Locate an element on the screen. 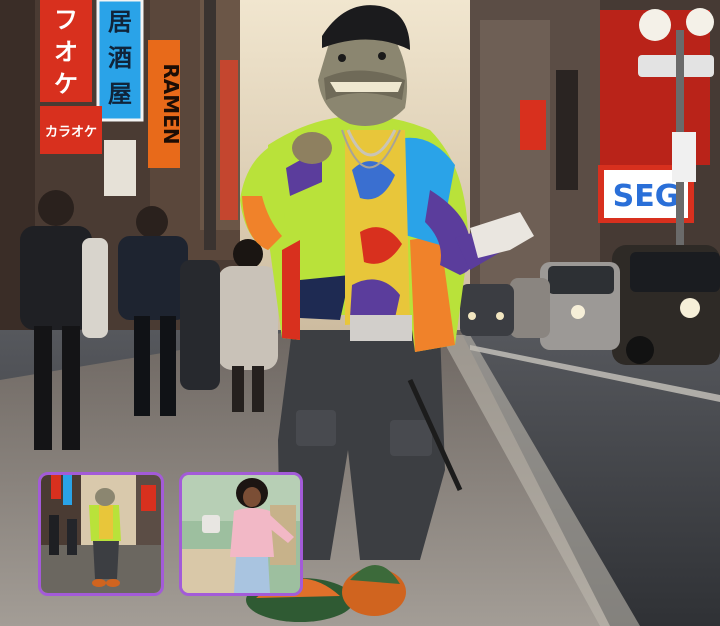 The width and height of the screenshot is (720, 626). woman-dancing-indoors-thumbnail is located at coordinates (241, 534).